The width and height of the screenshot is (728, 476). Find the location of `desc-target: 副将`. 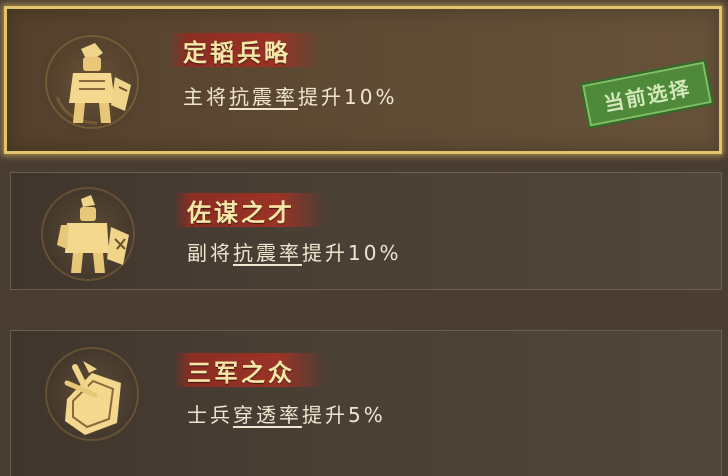

desc-target: 副将 is located at coordinates (210, 253).